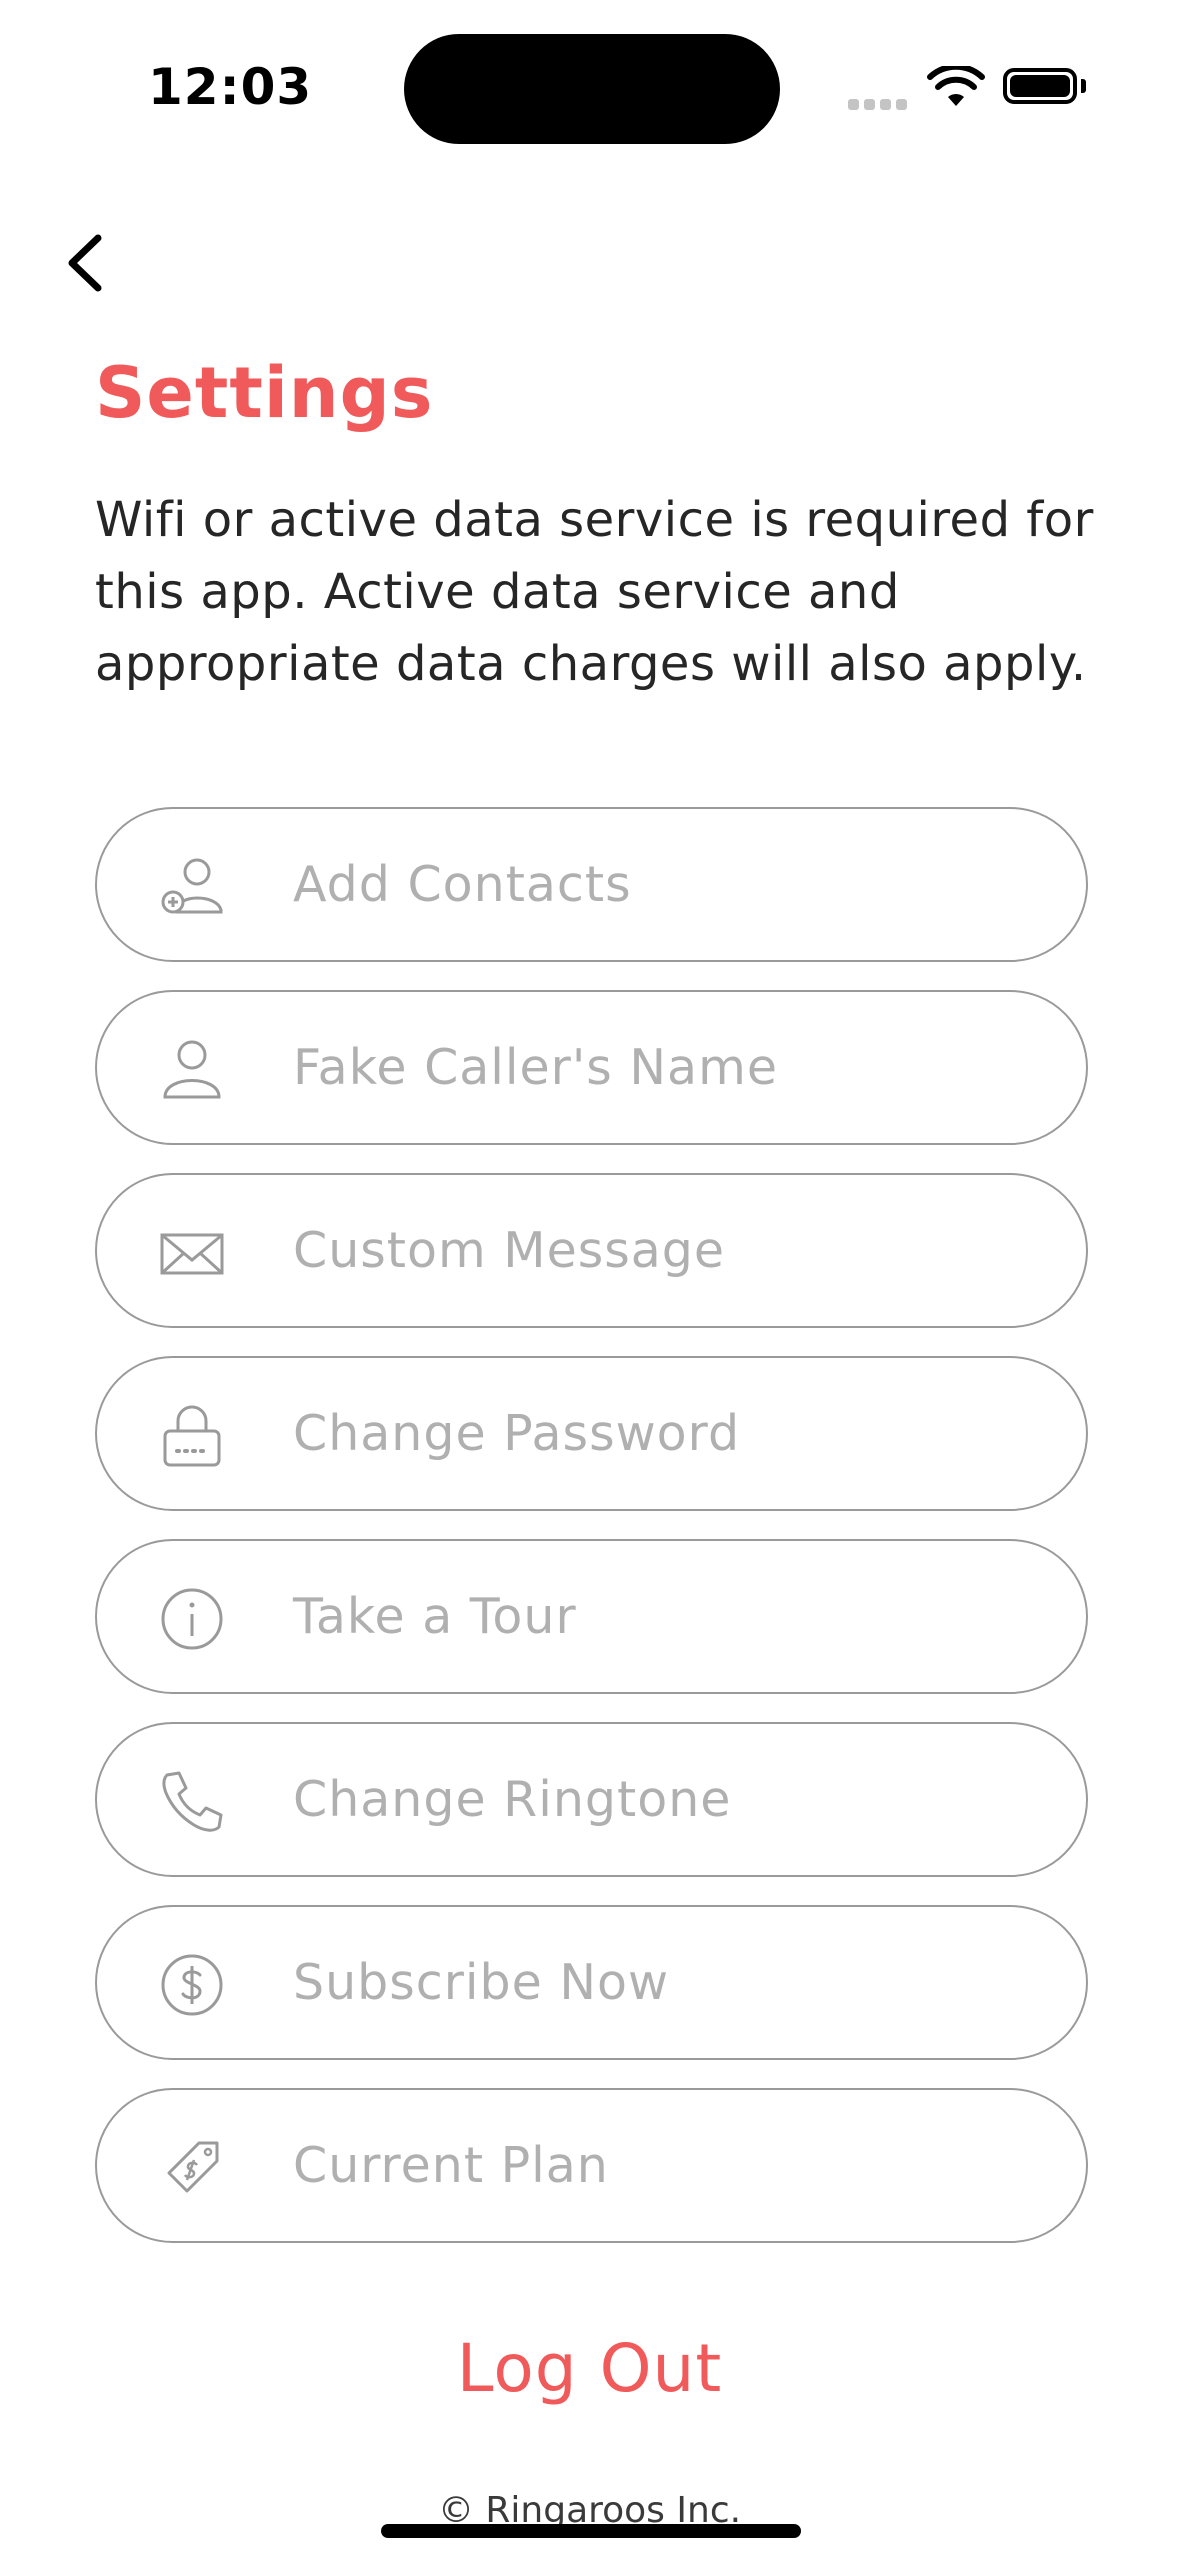 The image size is (1179, 2556). I want to click on take-a-tour-button: Take a Tour, so click(591, 1616).